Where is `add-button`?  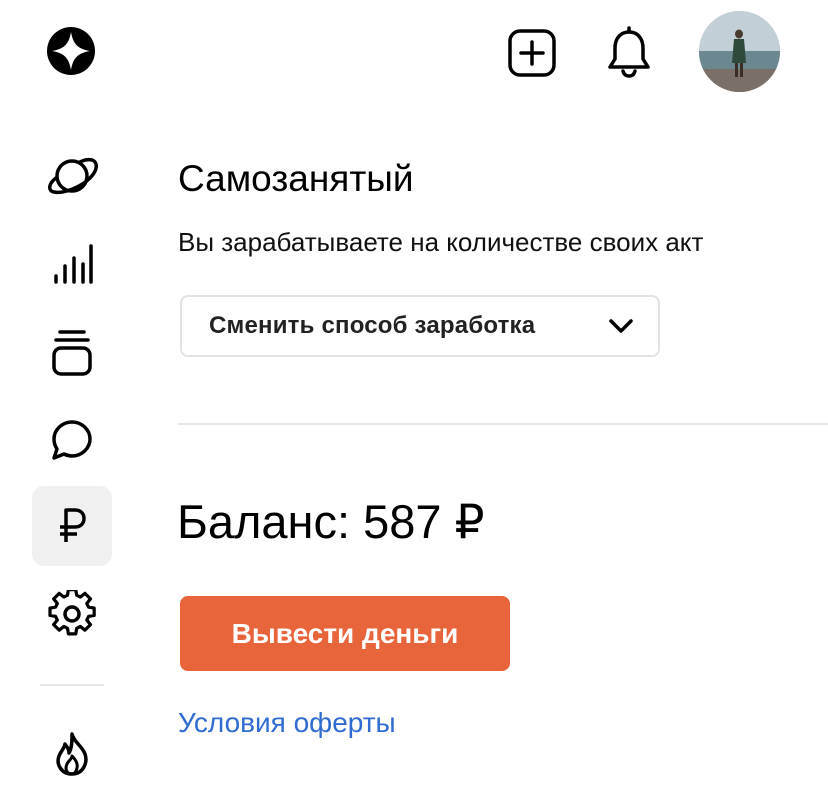 add-button is located at coordinates (532, 53).